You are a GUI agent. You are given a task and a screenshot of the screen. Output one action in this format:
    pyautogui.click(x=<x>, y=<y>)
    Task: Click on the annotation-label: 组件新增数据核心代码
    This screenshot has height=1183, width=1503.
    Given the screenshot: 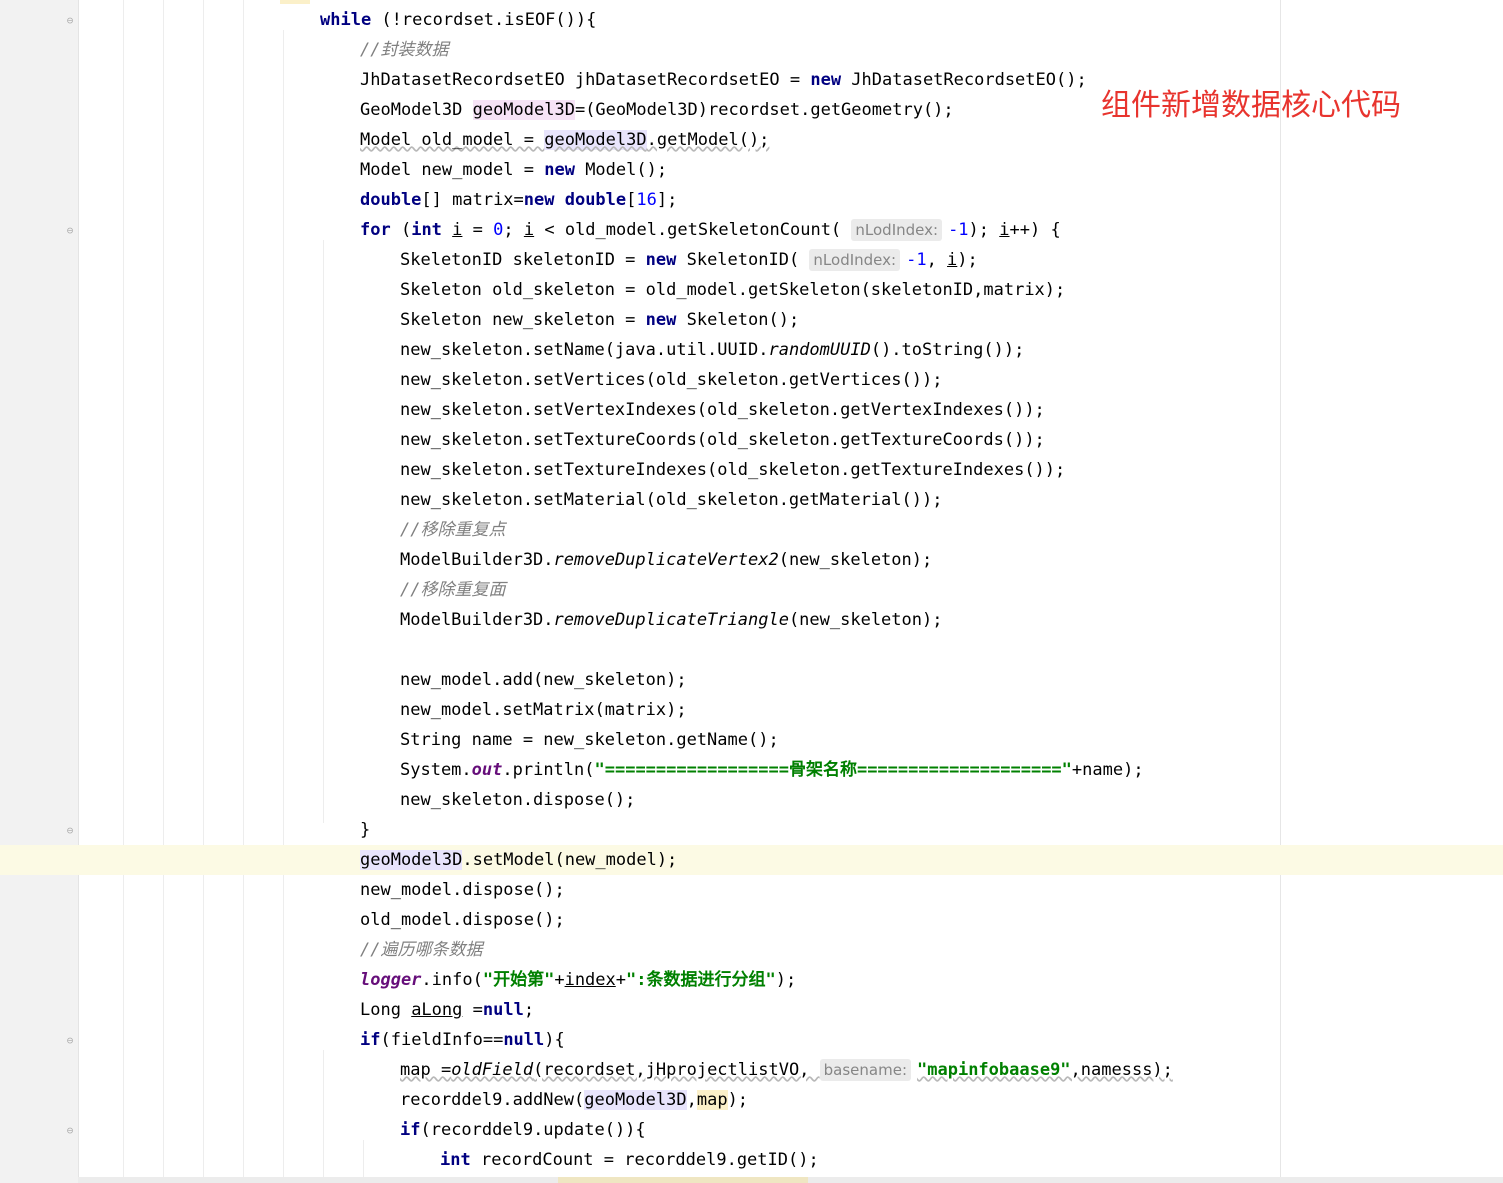 What is the action you would take?
    pyautogui.click(x=1251, y=105)
    